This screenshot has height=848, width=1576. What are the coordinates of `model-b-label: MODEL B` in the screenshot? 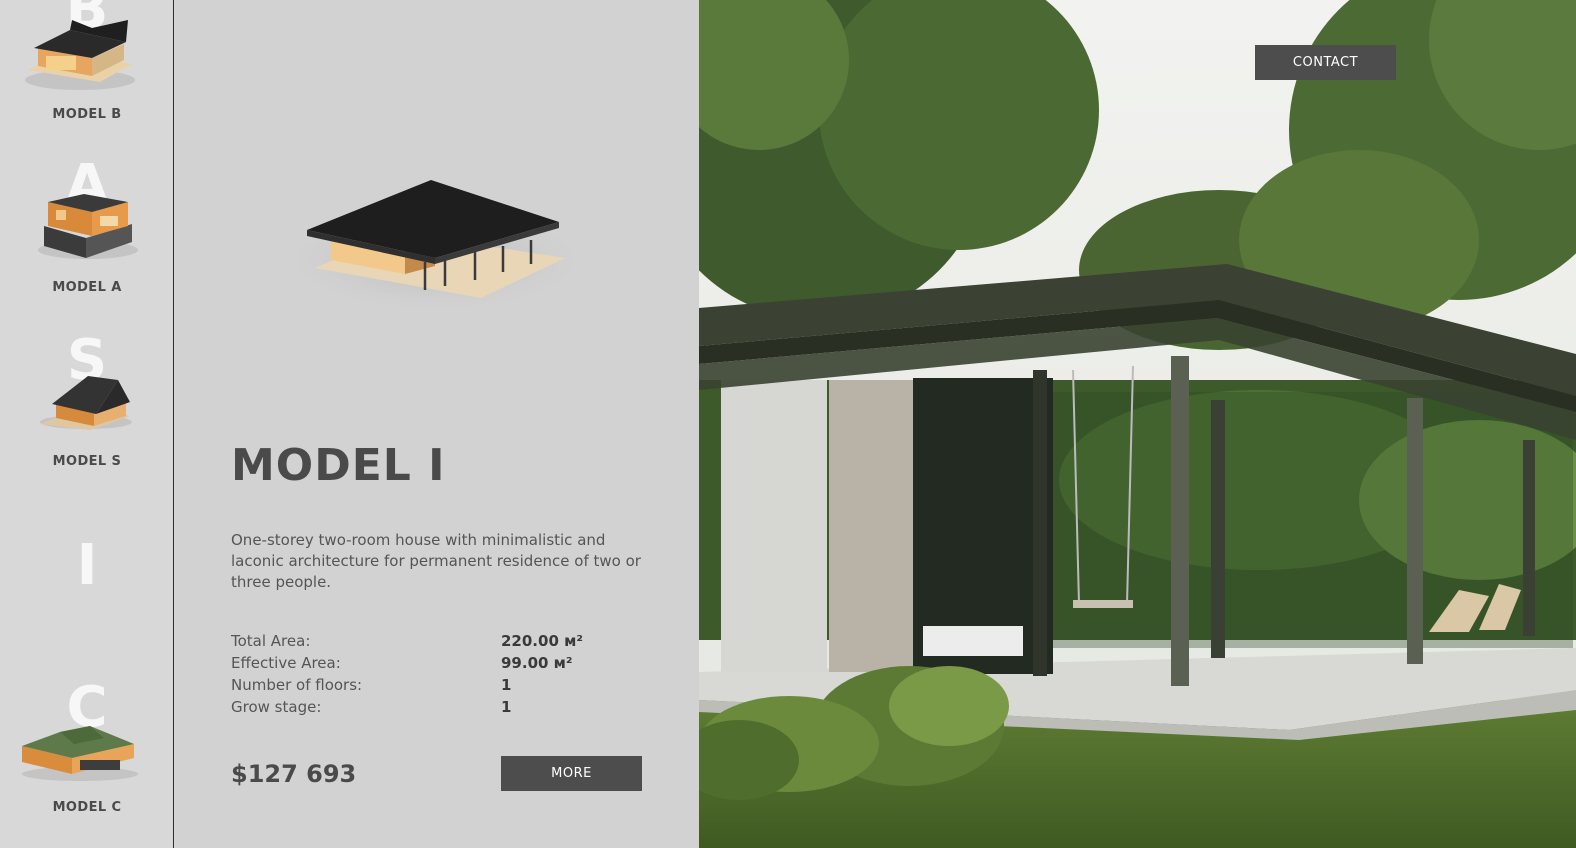 It's located at (87, 114).